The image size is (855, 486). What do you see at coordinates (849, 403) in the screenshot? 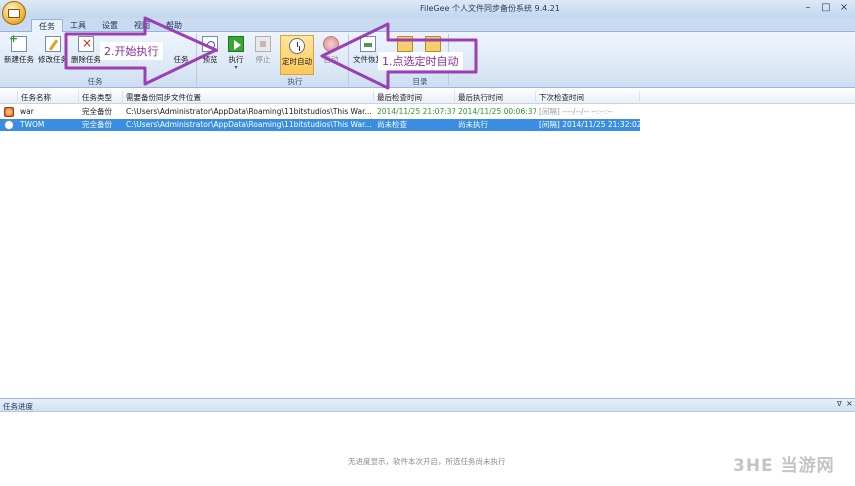
I see `close-icon: ×` at bounding box center [849, 403].